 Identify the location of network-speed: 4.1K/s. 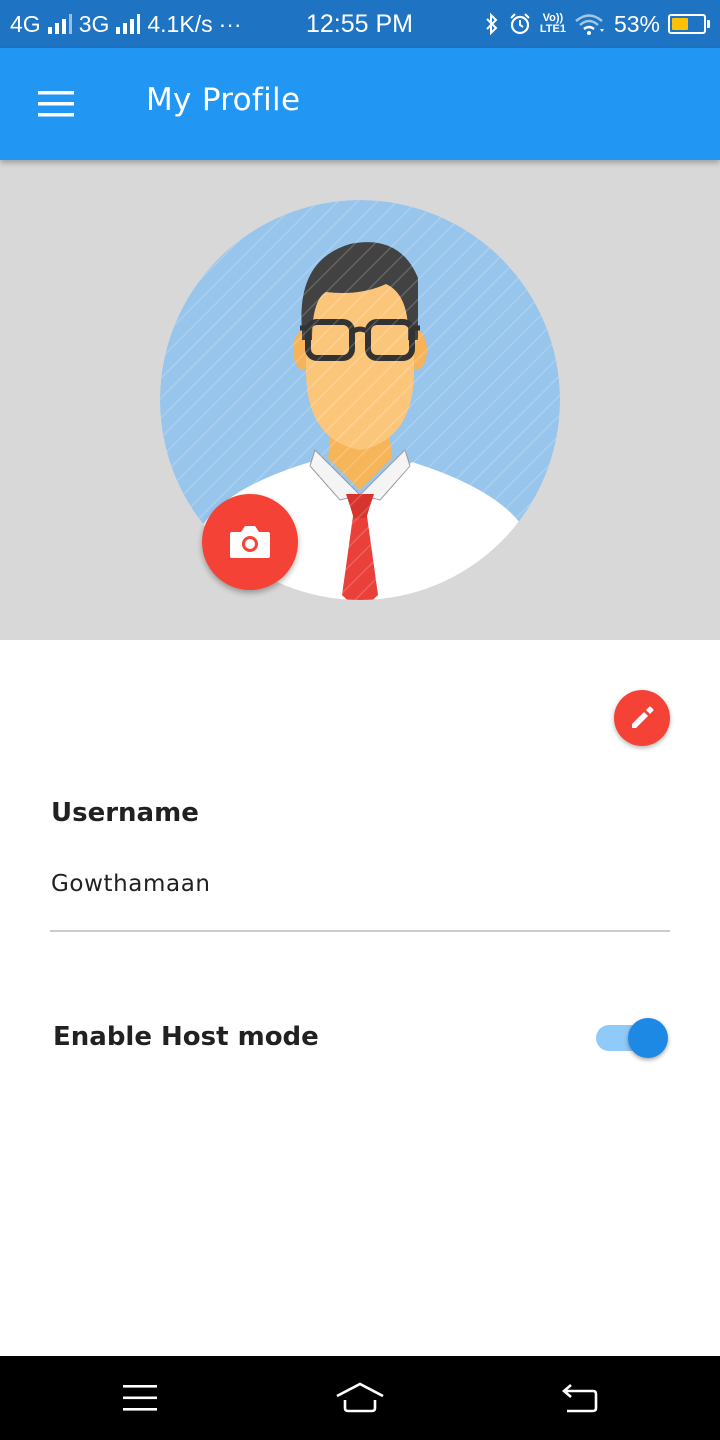
(180, 23).